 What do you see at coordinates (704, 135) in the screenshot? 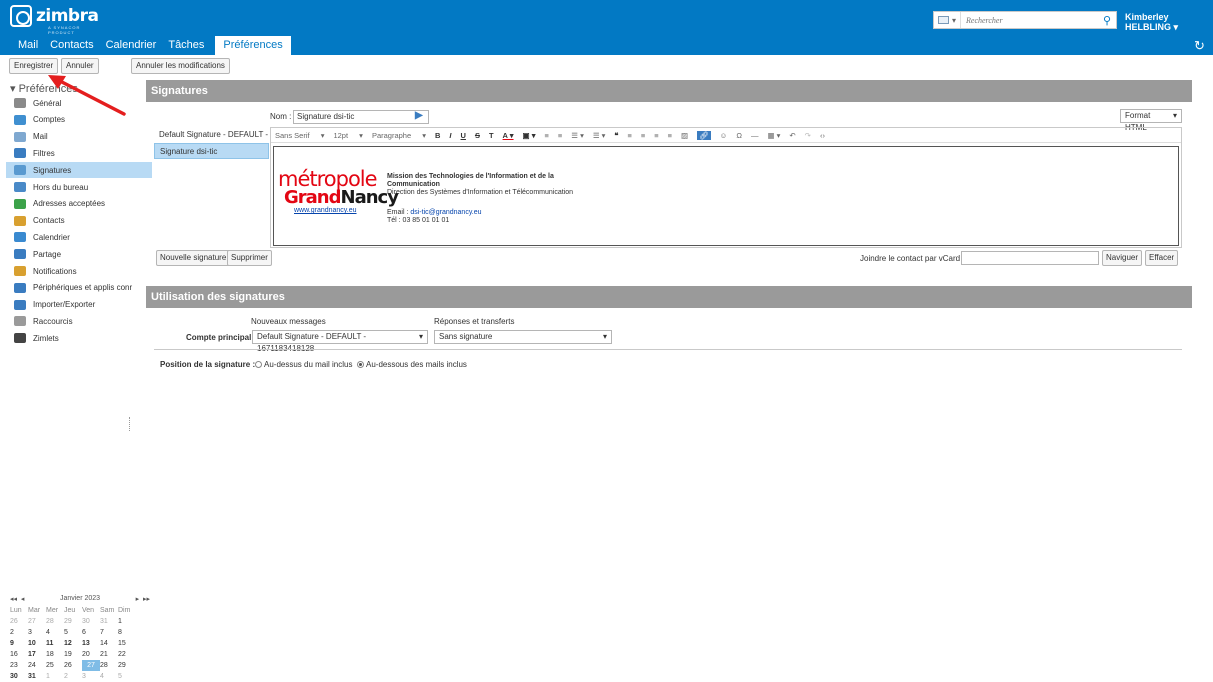
I see `link-icon: 🔗︎` at bounding box center [704, 135].